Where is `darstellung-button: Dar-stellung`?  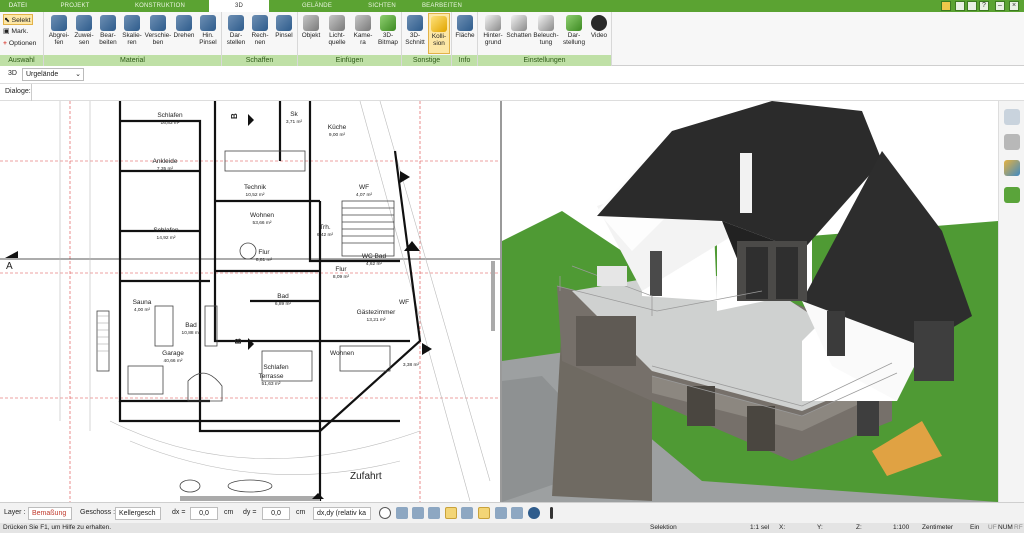
darstellung-button: Dar-stellung is located at coordinates (574, 33).